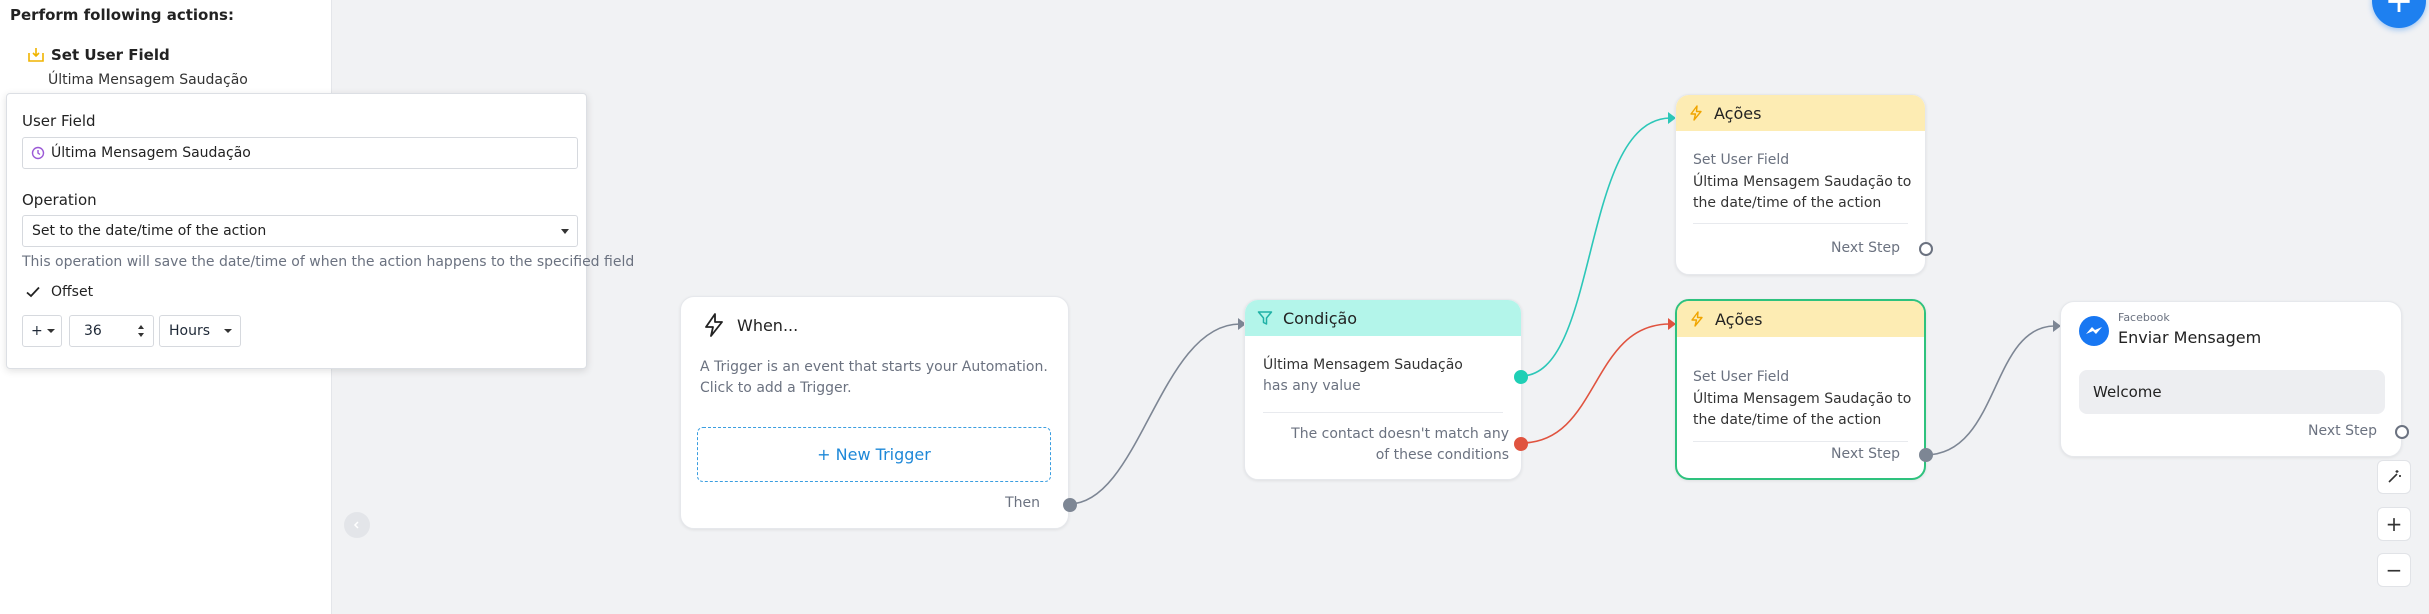  Describe the element at coordinates (2094, 331) in the screenshot. I see `messenger-icon` at that location.